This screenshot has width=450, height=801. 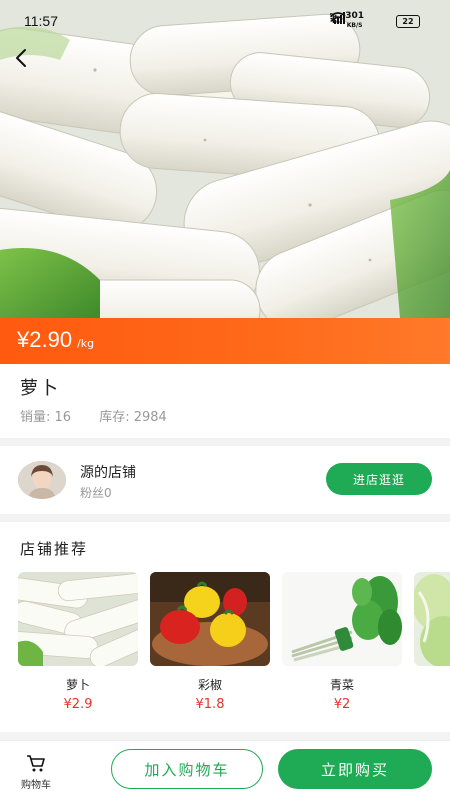 I want to click on status-bar: 11:57 ✱ 301 KB/S 5G 5G 22, so click(x=225, y=20).